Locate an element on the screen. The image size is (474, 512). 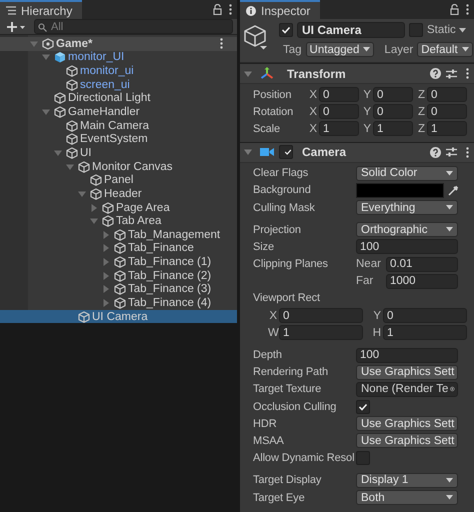
enabled-checkbox is located at coordinates (286, 152).